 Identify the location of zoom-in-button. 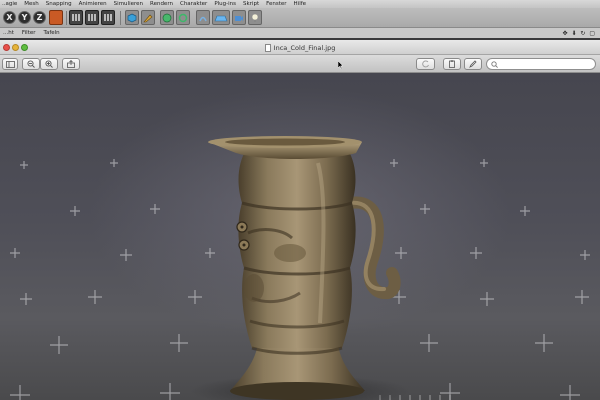
(49, 64).